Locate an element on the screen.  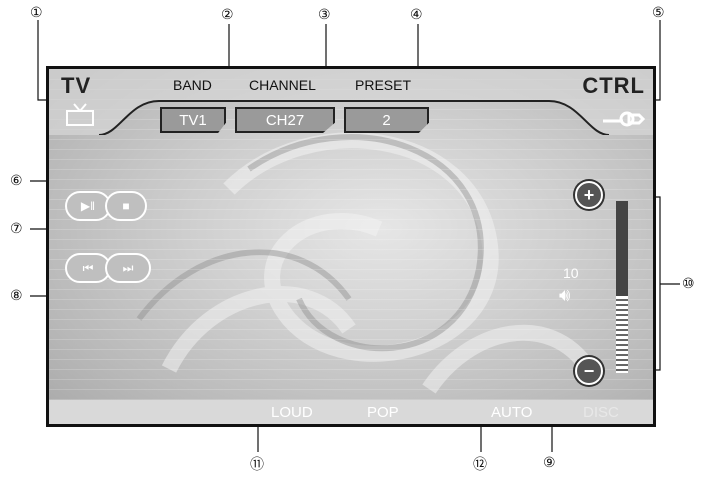
status-bar: LOUD POP AUTO DISC is located at coordinates (351, 412).